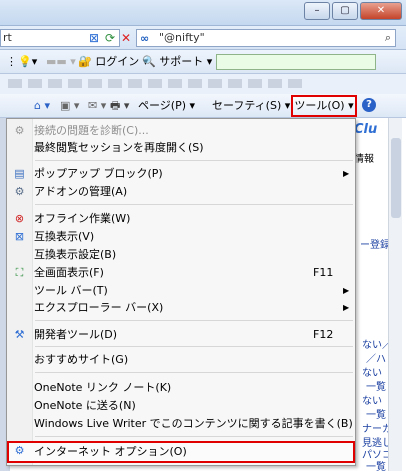  Describe the element at coordinates (99, 307) in the screenshot. I see `menu-item-label: エクスプローラー バー(X)` at that location.